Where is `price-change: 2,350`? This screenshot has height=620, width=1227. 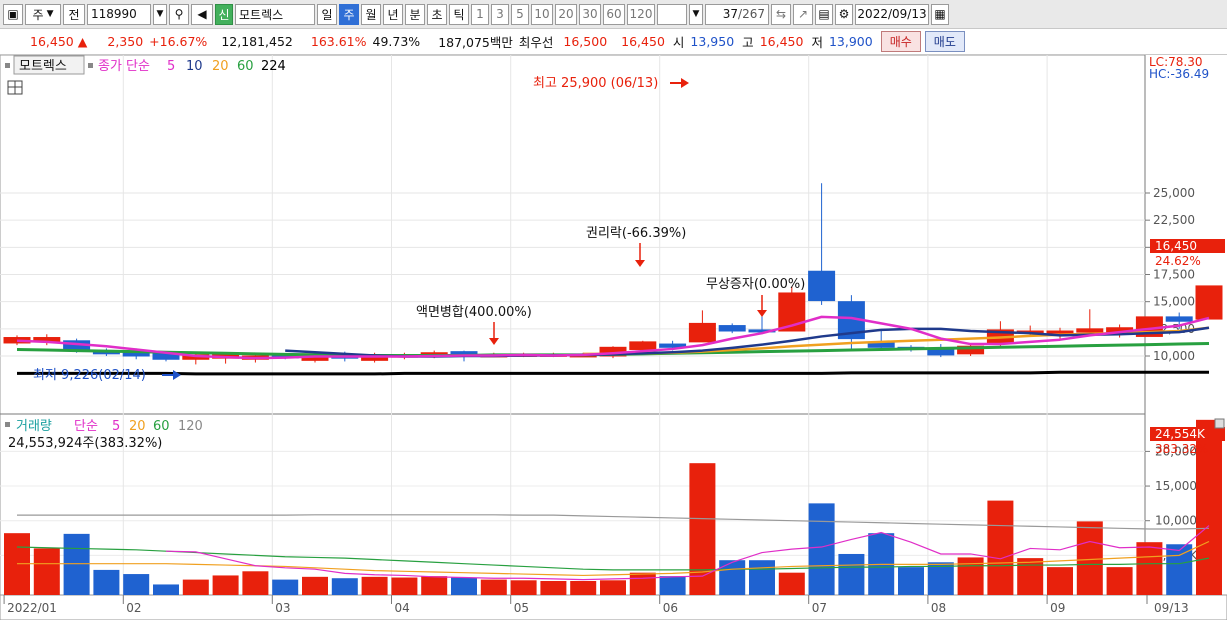 price-change: 2,350 is located at coordinates (125, 41).